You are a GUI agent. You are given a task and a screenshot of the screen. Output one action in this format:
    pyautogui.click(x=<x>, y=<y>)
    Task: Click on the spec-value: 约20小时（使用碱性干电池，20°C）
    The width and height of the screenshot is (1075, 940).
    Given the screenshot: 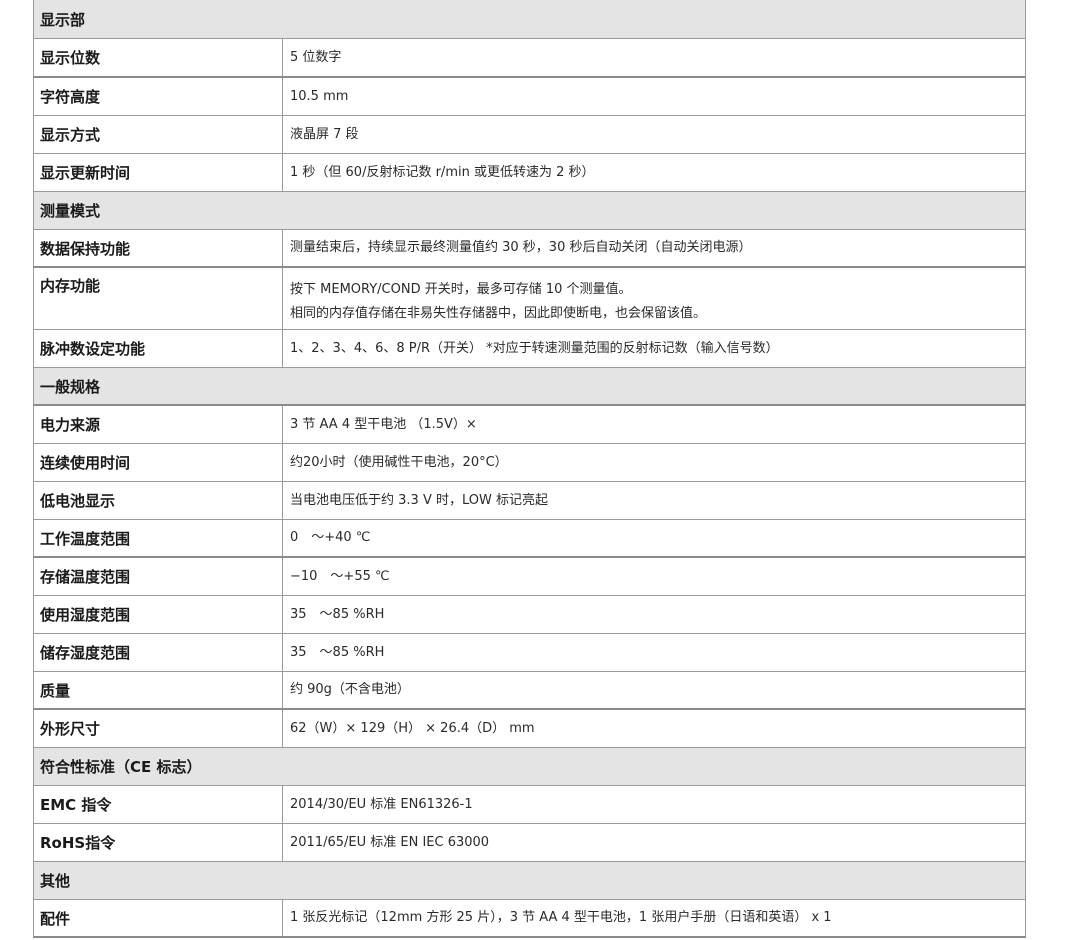 What is the action you would take?
    pyautogui.click(x=654, y=462)
    